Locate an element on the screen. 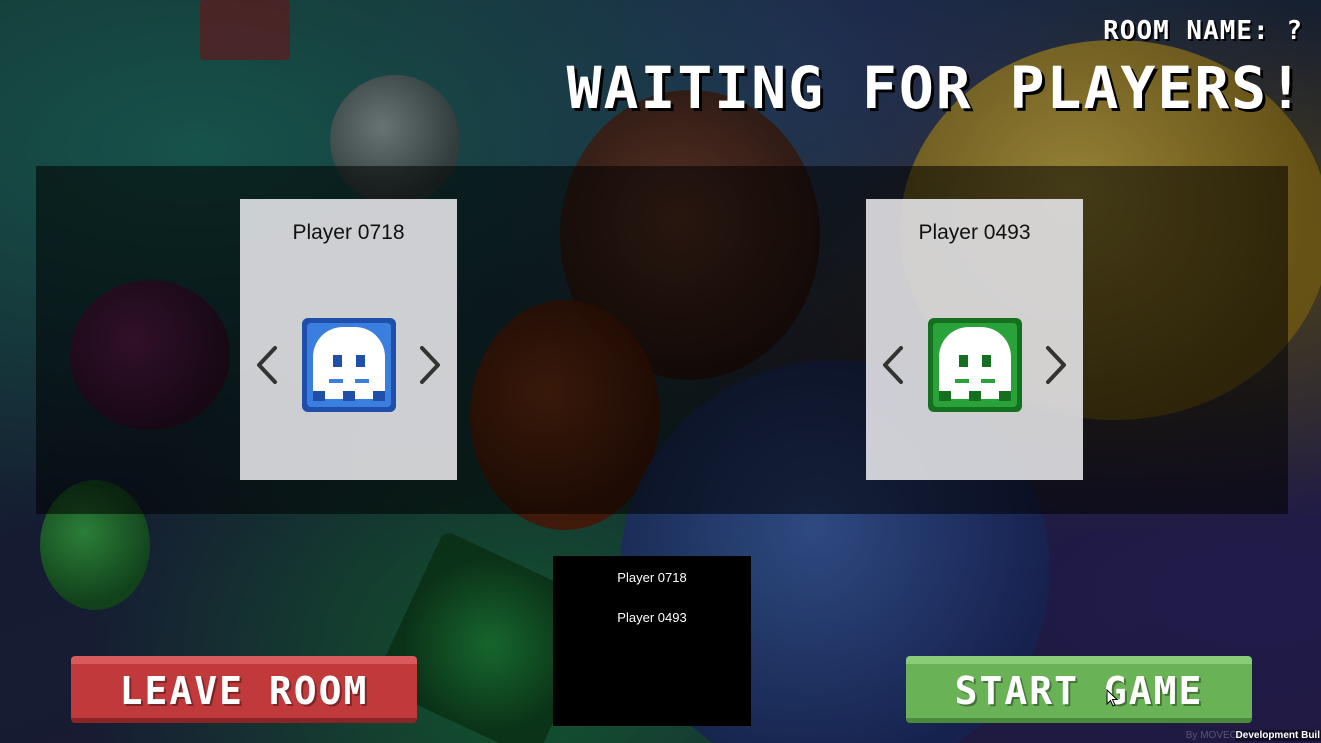 The image size is (1321, 743). mouse-cursor-icon is located at coordinates (1112, 698).